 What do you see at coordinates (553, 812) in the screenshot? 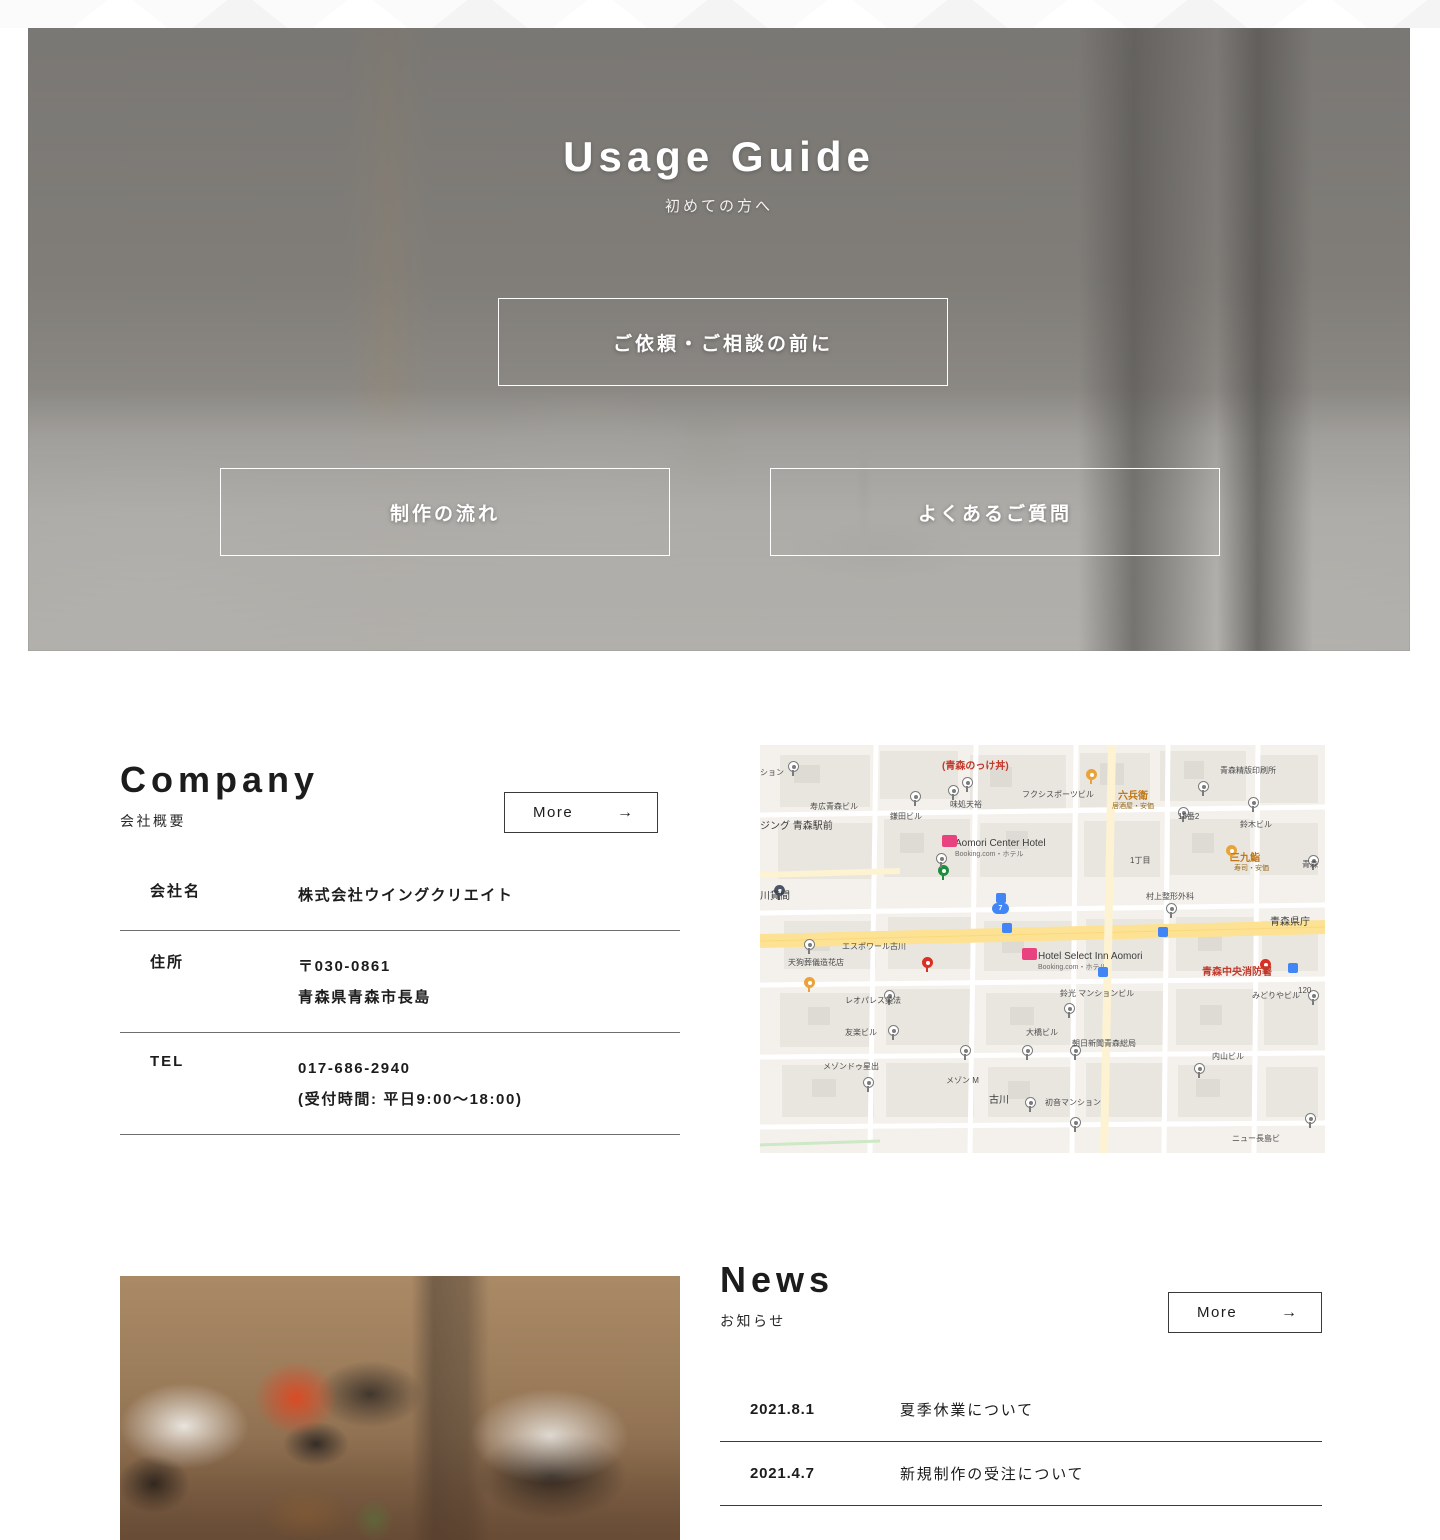
I see `company-more-label: More` at bounding box center [553, 812].